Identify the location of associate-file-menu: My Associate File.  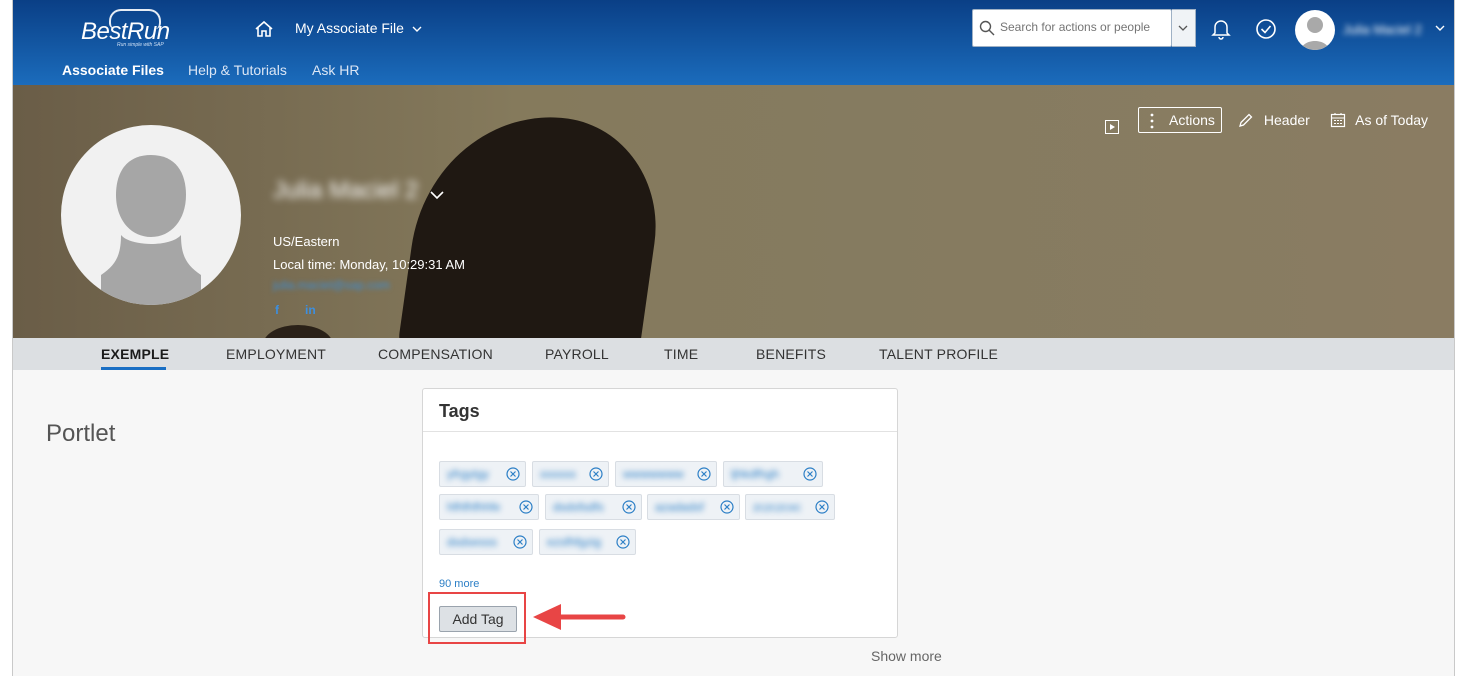
(358, 28).